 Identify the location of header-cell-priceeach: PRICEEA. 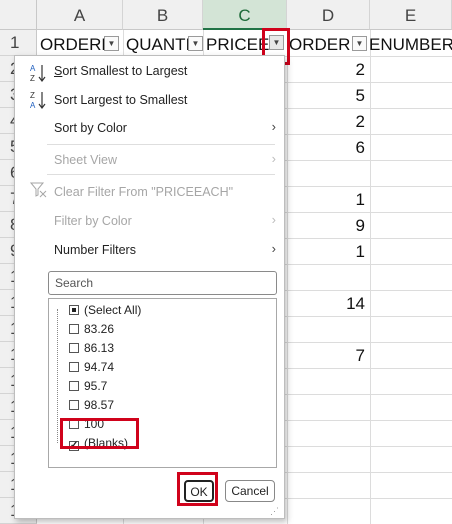
(237, 44).